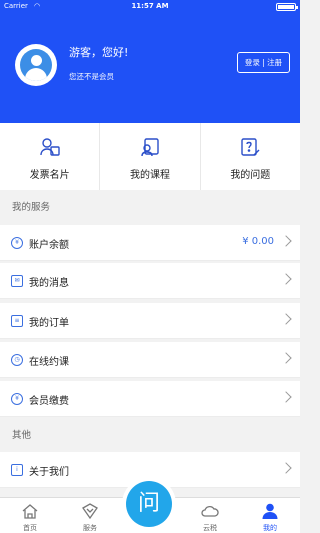 This screenshot has width=320, height=533. What do you see at coordinates (150, 147) in the screenshot?
I see `course-icon` at bounding box center [150, 147].